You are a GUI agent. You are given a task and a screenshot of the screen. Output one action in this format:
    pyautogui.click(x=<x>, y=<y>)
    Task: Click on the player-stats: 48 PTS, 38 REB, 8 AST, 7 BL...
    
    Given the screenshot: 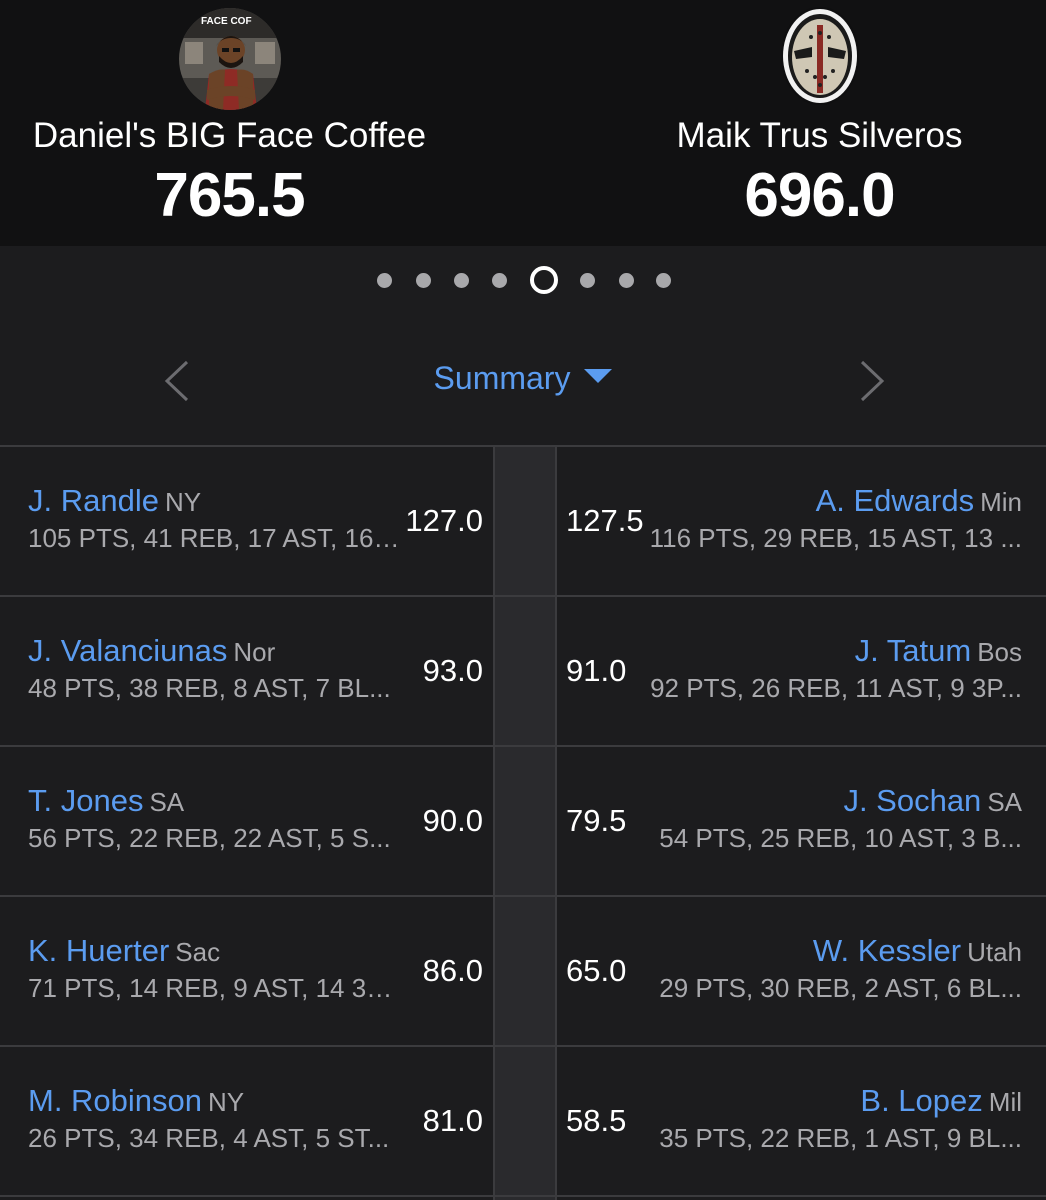 What is the action you would take?
    pyautogui.click(x=209, y=688)
    